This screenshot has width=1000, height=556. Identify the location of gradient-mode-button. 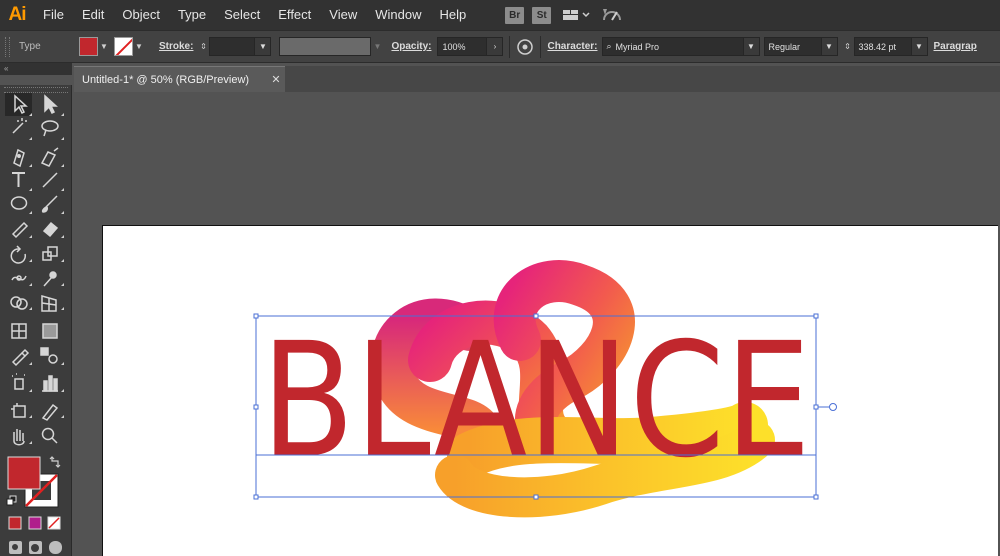
(35, 523).